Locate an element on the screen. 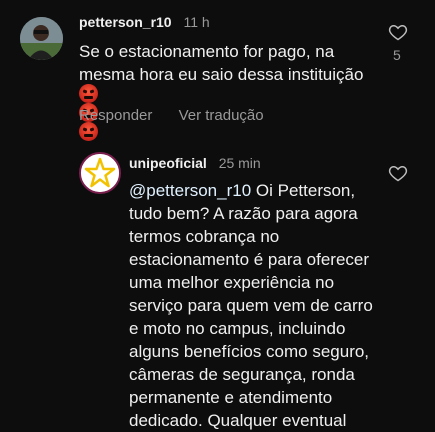  timestamp: 11 h is located at coordinates (196, 22).